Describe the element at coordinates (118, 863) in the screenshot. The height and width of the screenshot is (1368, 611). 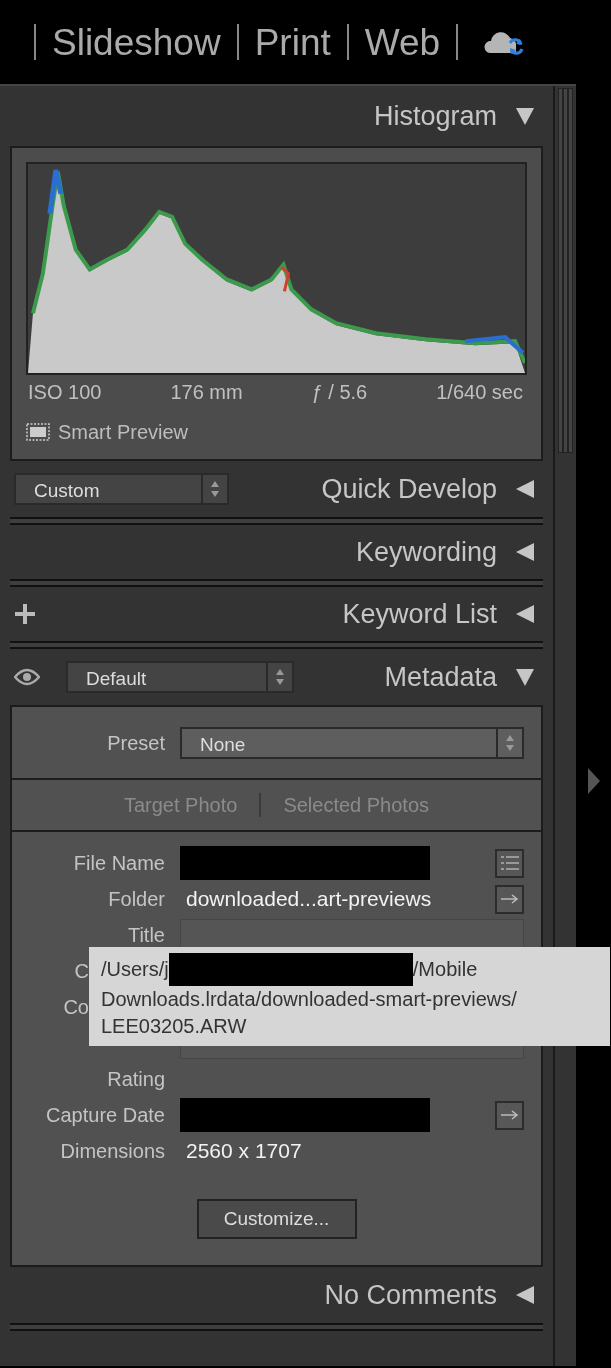
I see `field-label: File Name` at that location.